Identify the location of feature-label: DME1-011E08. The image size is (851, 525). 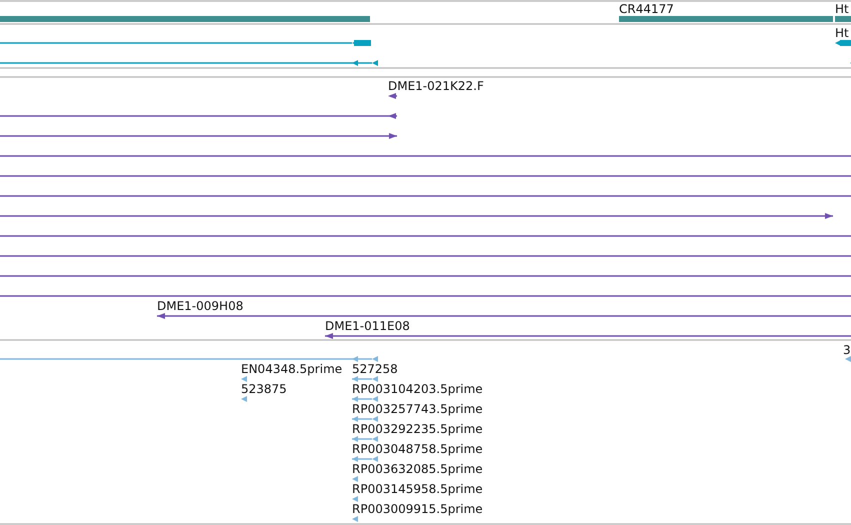
(367, 326).